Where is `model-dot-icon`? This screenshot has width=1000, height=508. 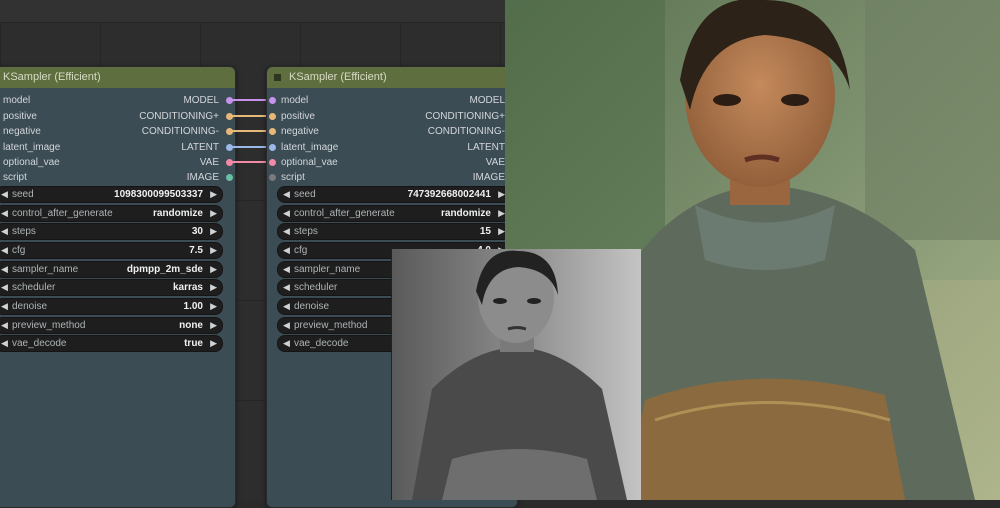 model-dot-icon is located at coordinates (272, 100).